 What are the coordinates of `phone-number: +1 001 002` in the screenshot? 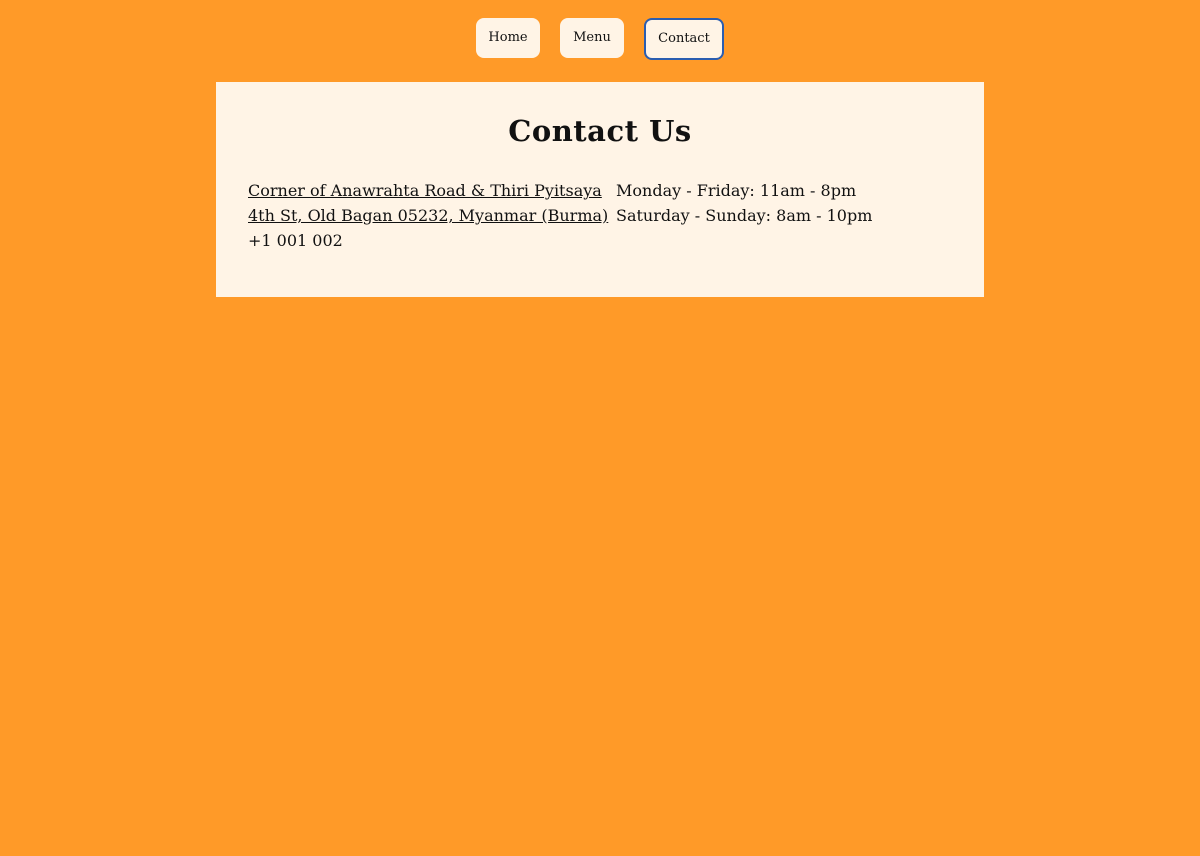 It's located at (295, 240).